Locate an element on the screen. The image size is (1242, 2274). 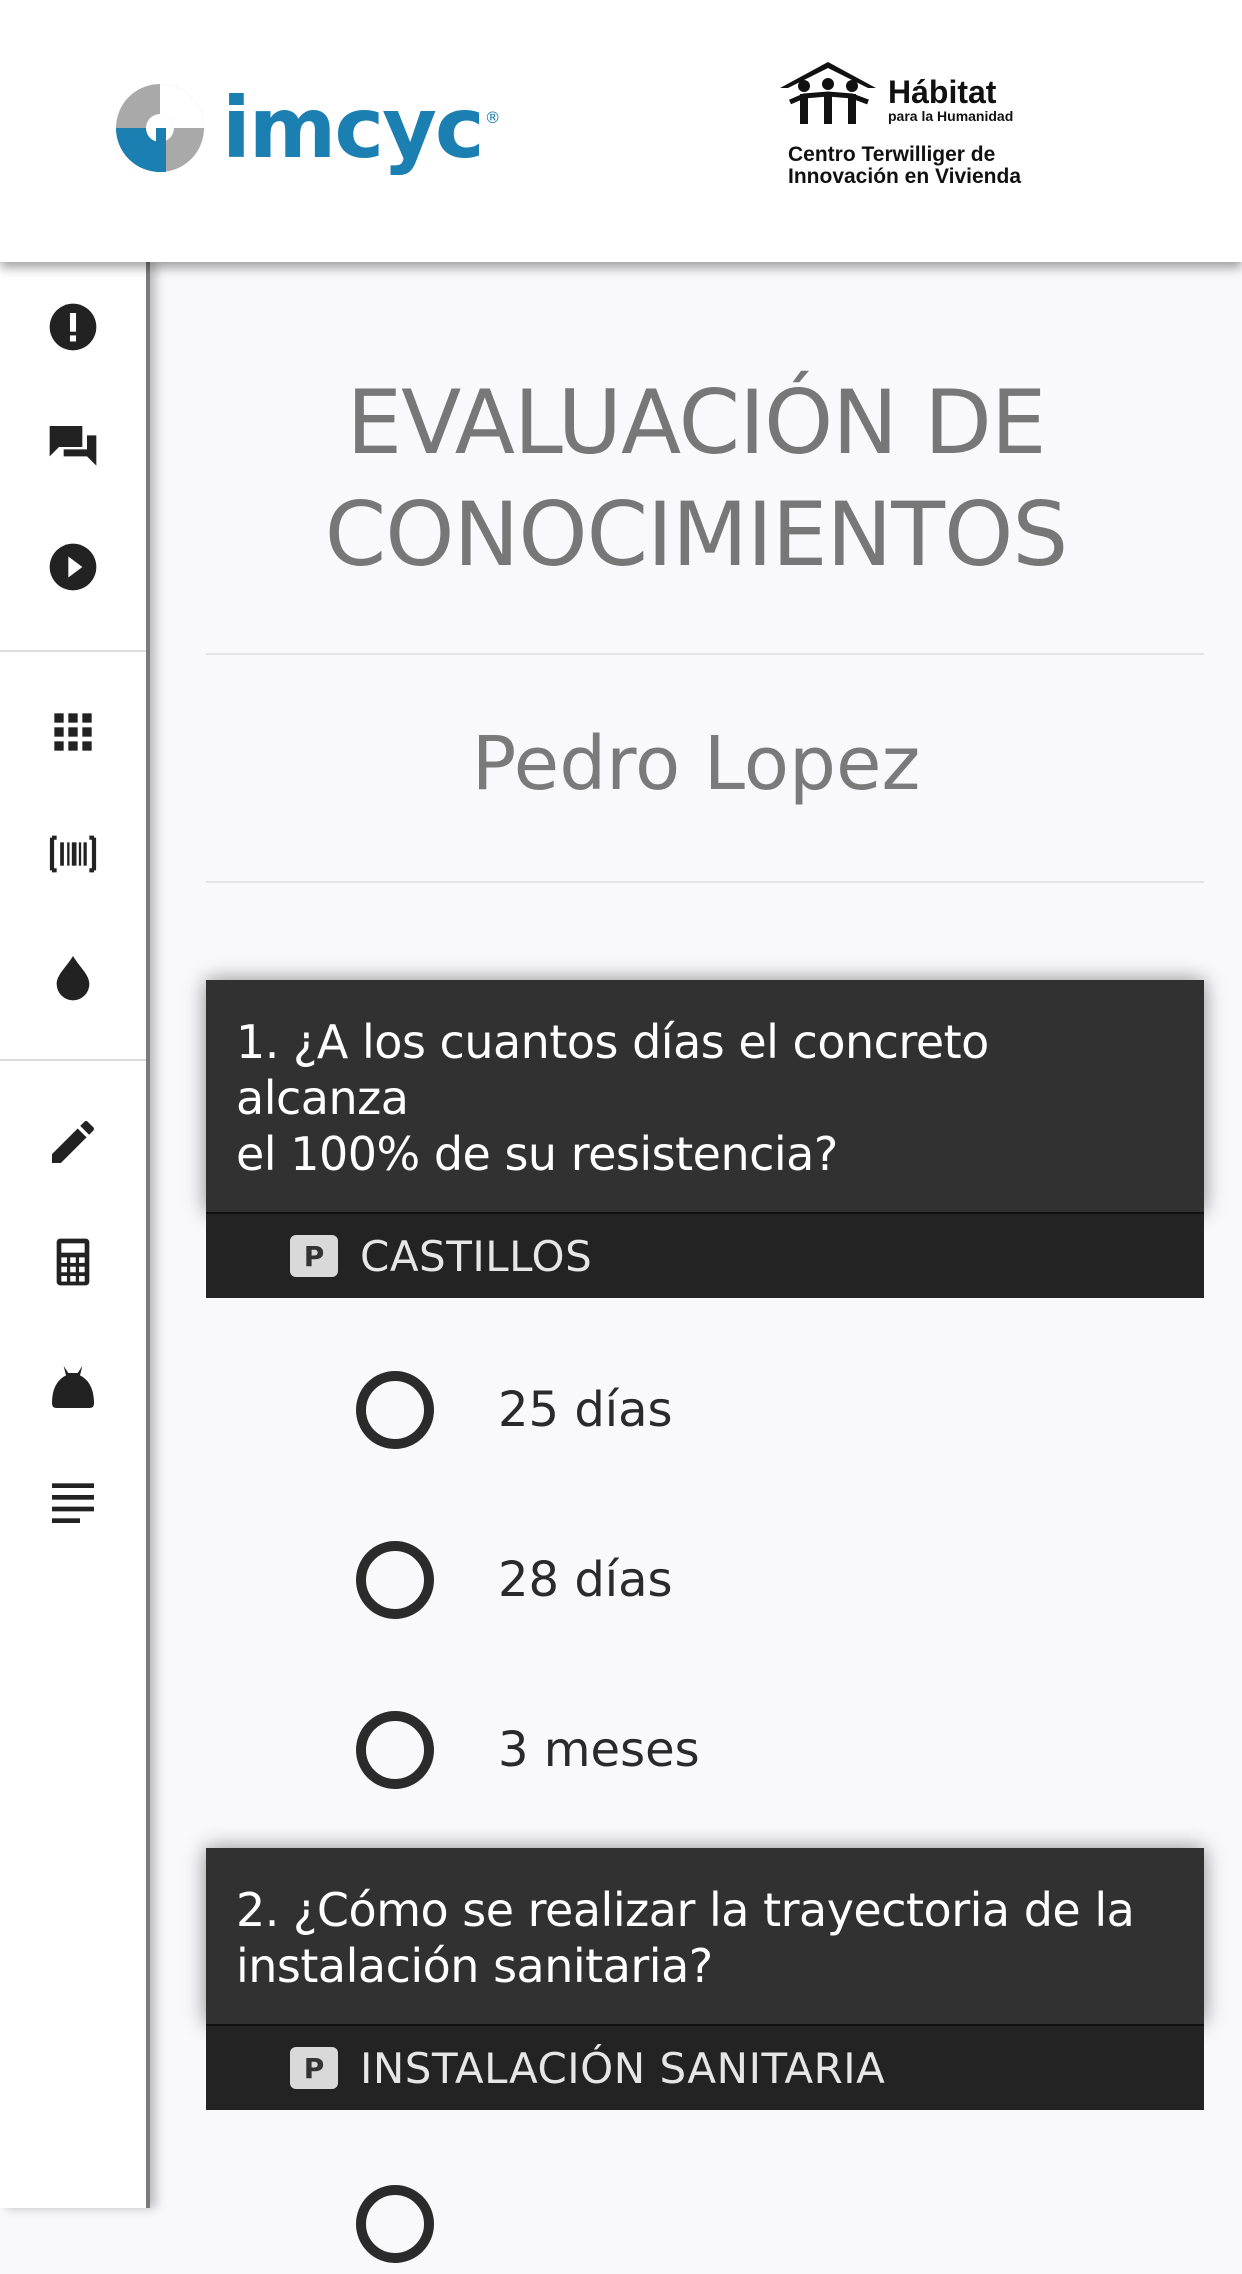
question-text-line2: instalación sanitaria? is located at coordinates (474, 1966).